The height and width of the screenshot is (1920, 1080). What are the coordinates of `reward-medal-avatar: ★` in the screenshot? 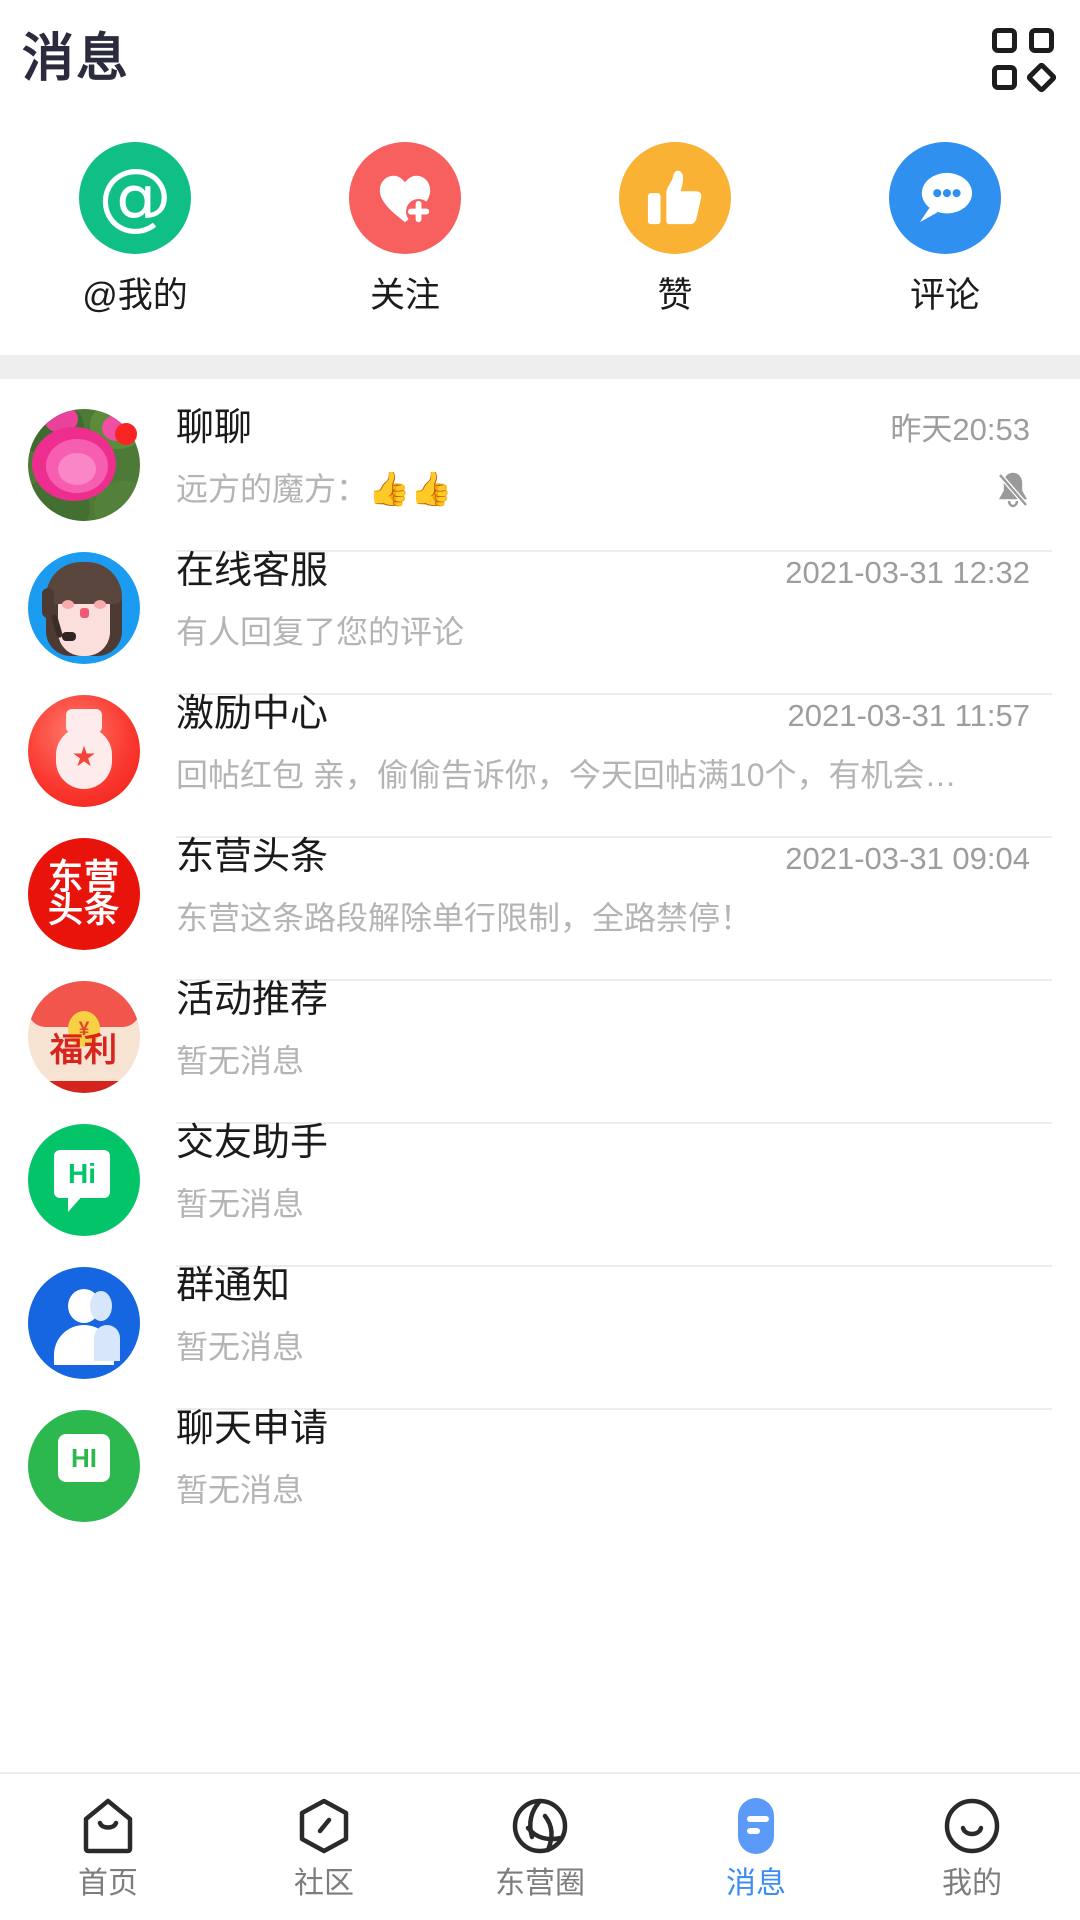 It's located at (84, 751).